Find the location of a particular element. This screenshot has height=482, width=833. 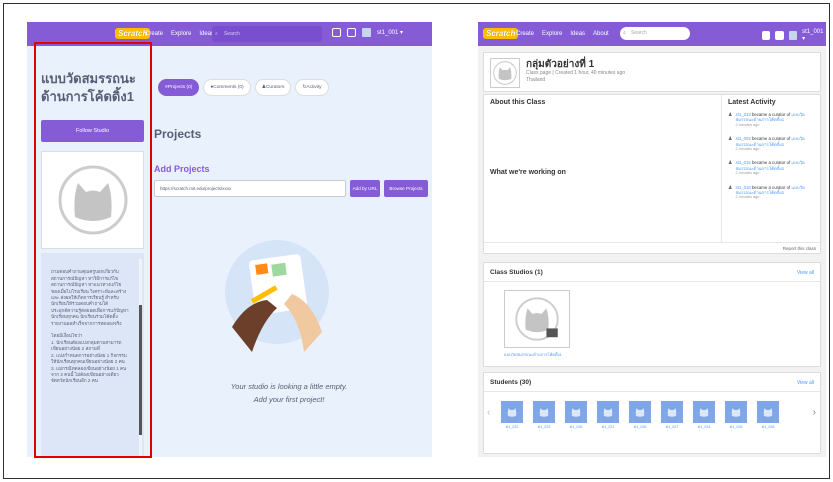

add-by-url-button: Add by URL is located at coordinates (365, 188).